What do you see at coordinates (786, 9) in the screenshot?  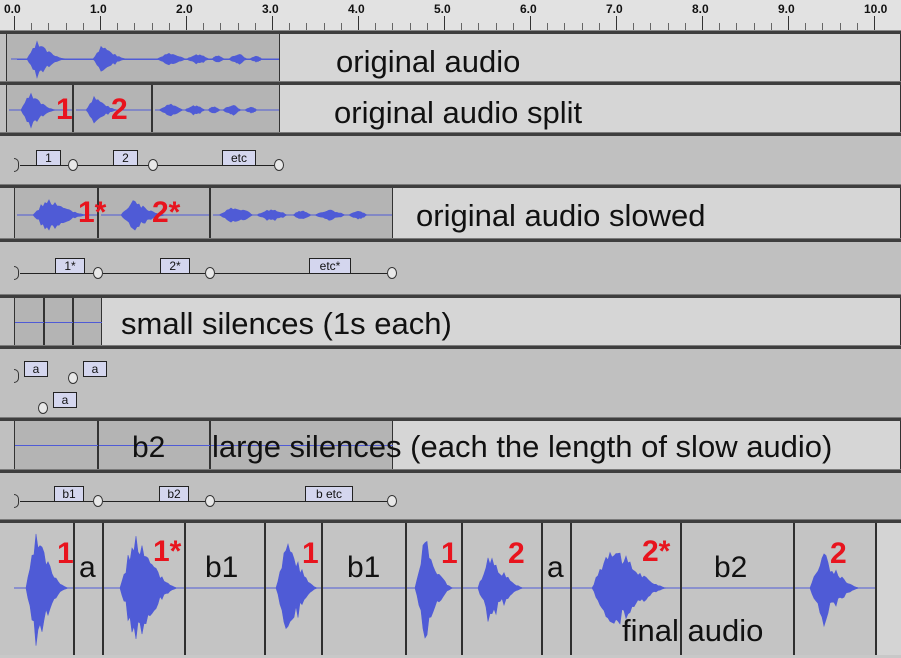 I see `ruler-tick-label: 9.0` at bounding box center [786, 9].